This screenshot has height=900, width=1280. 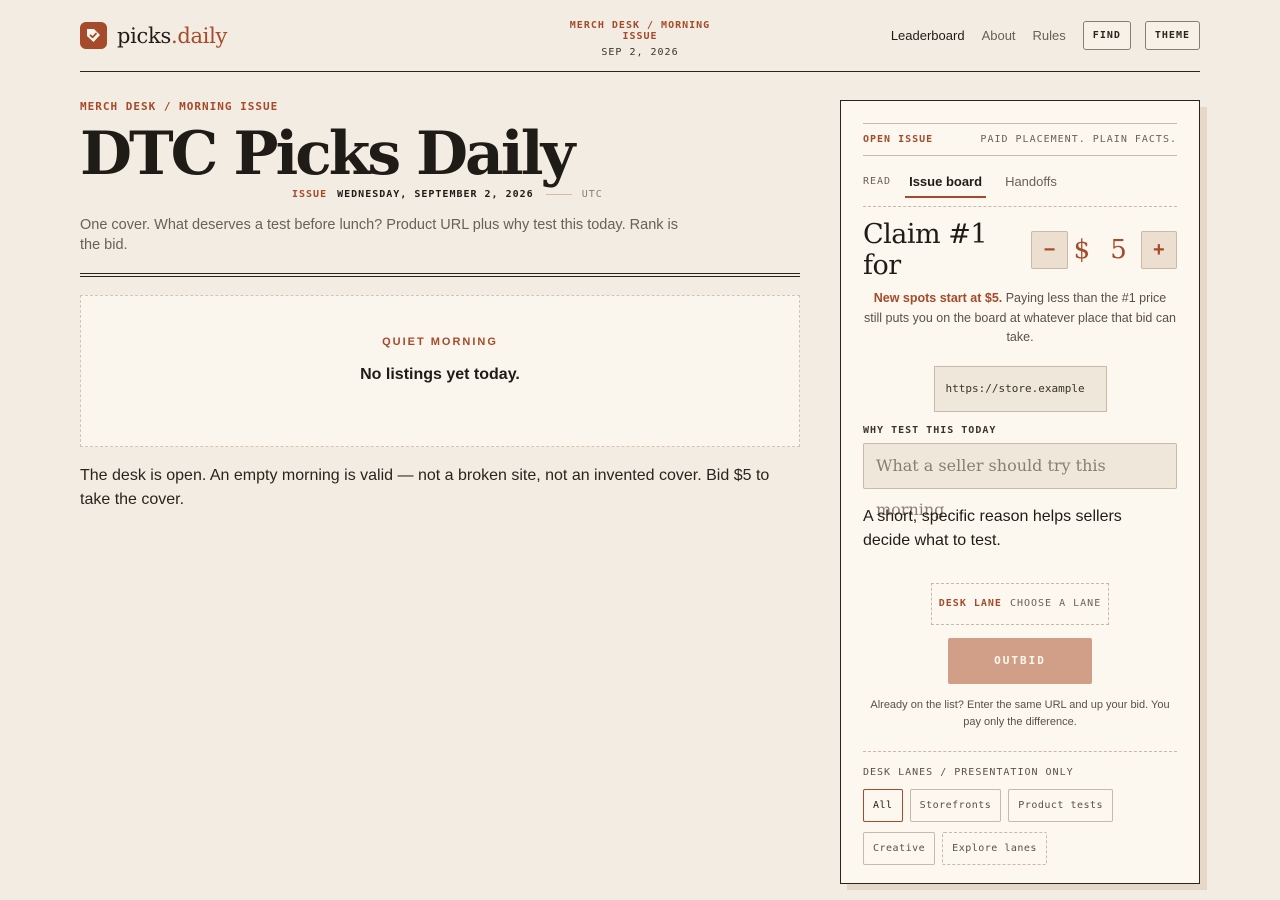 I want to click on lane-chip-storefronts: Storefronts, so click(x=955, y=805).